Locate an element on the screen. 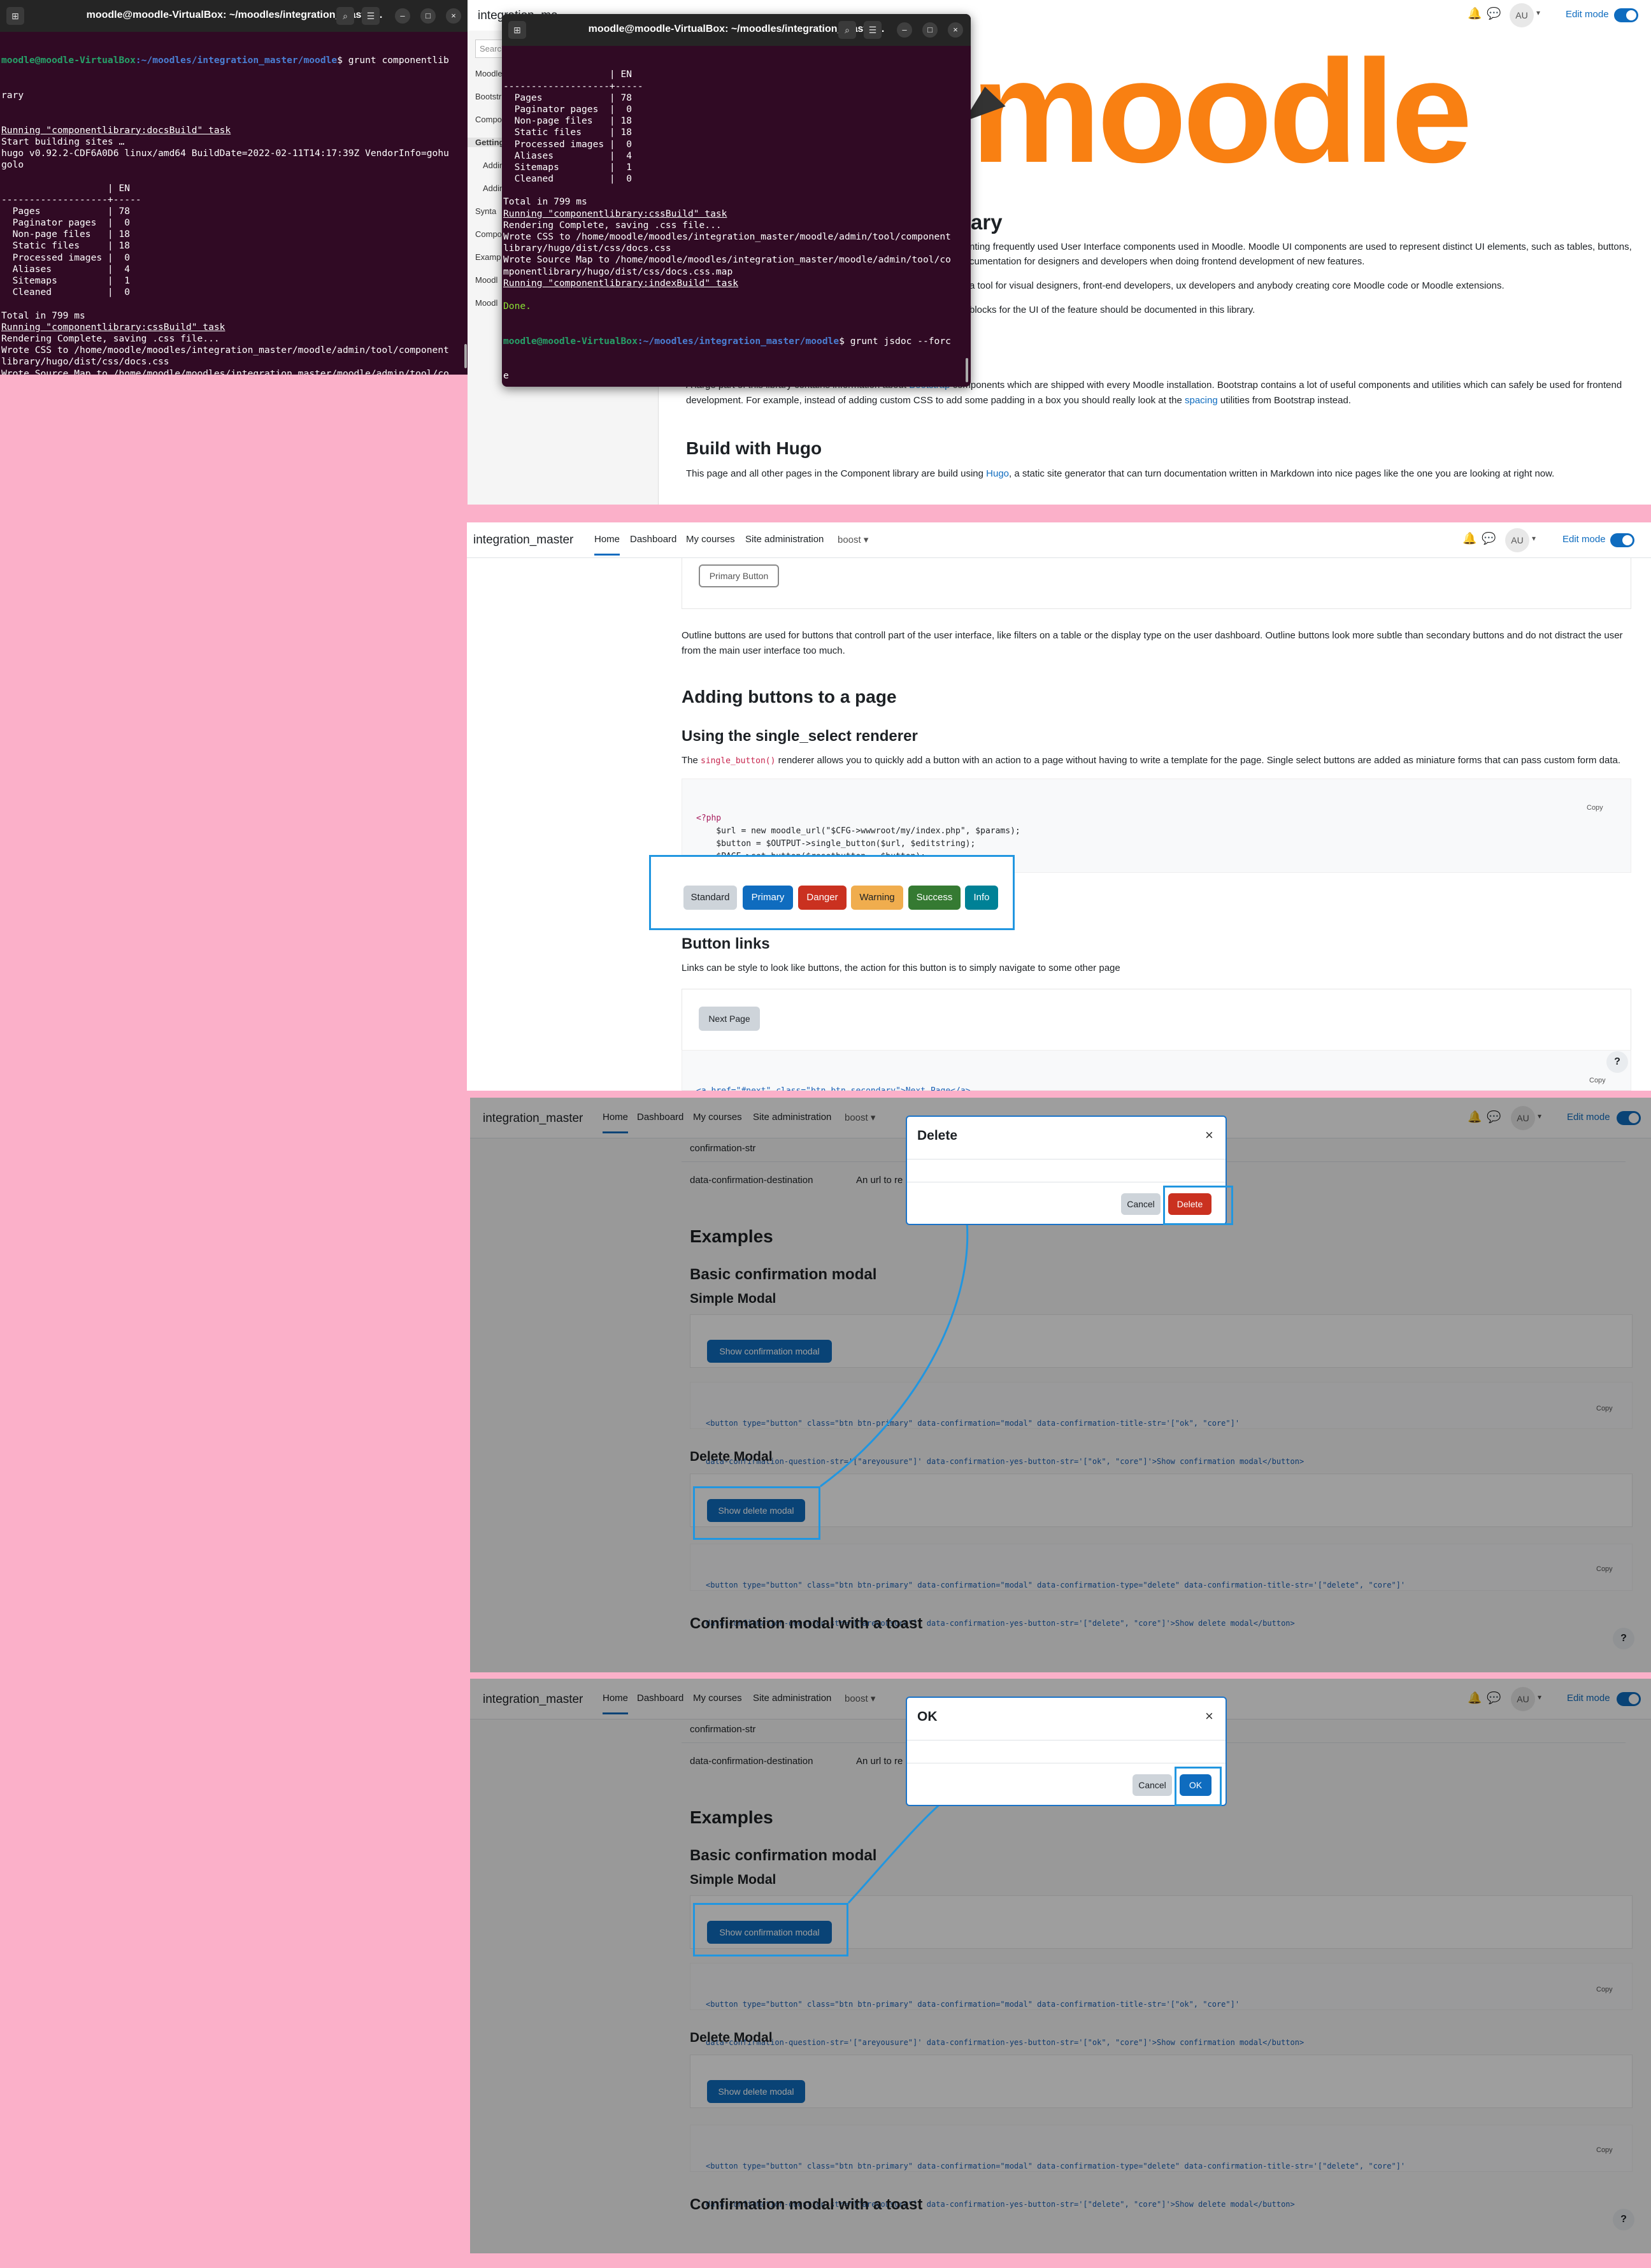 The height and width of the screenshot is (2268, 1651). terminal-line: Static files | 18 is located at coordinates (66, 246).